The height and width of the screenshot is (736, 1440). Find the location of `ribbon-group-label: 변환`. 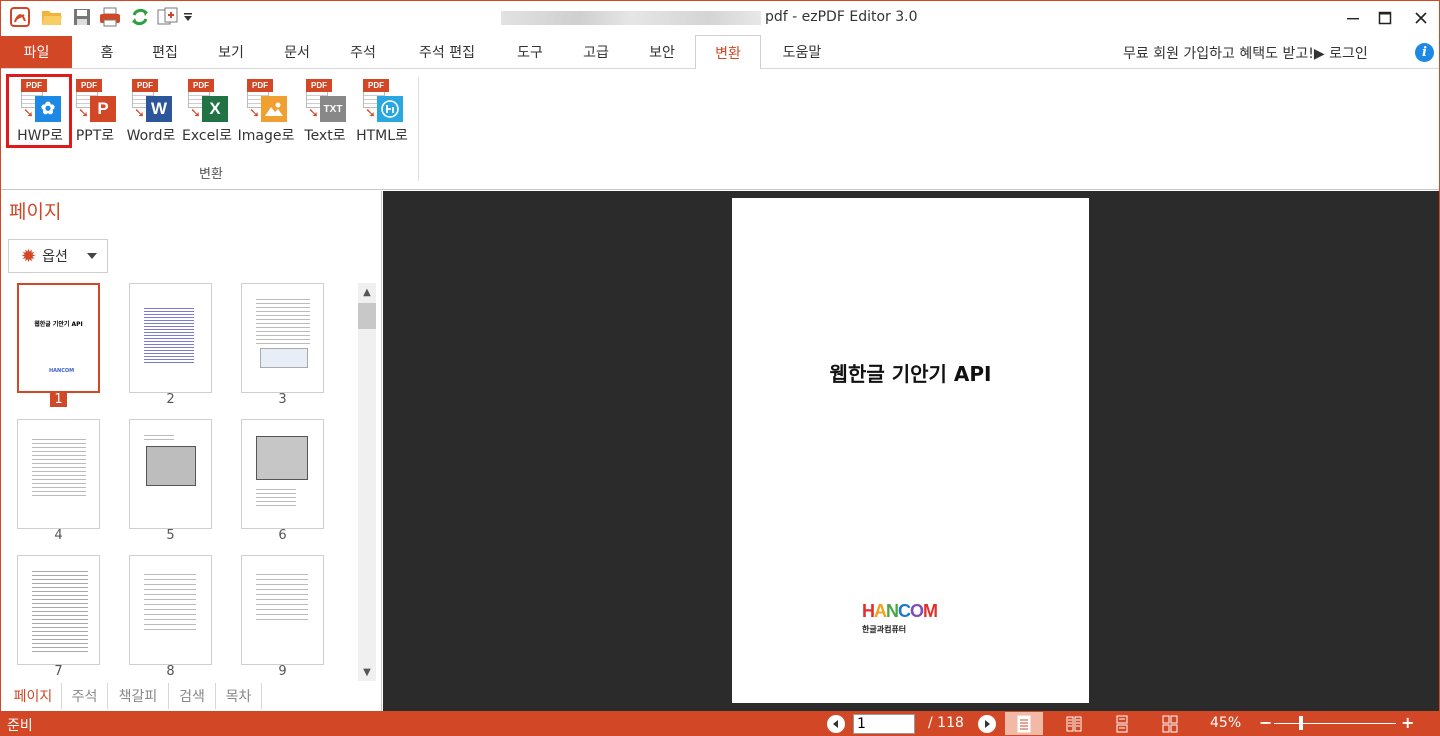

ribbon-group-label: 변환 is located at coordinates (211, 174).